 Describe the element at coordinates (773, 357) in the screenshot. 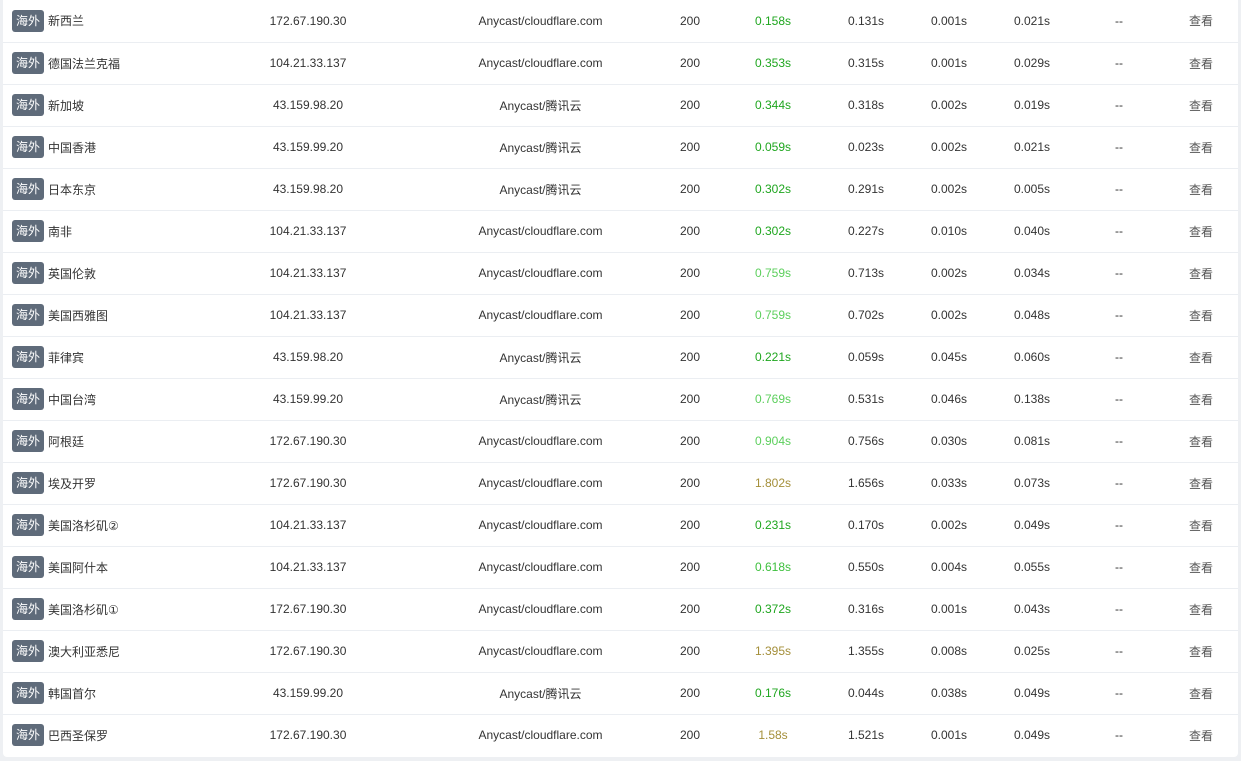

I see `total-time-cell: 0.221s` at that location.